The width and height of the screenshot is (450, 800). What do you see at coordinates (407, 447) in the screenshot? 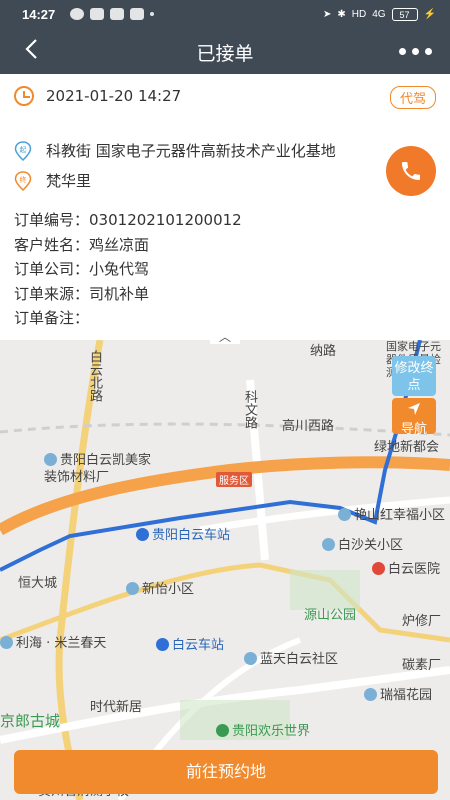
I see `map-label-lvdi: 绿地新都会` at bounding box center [407, 447].